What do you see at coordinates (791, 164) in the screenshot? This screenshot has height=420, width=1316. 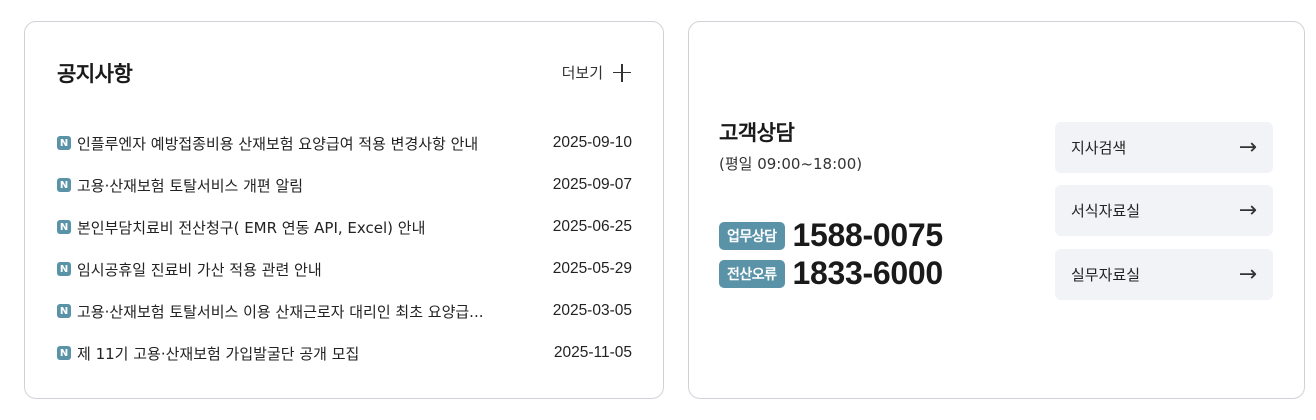 I see `contact-hours: (평일 09:00~18:00)` at bounding box center [791, 164].